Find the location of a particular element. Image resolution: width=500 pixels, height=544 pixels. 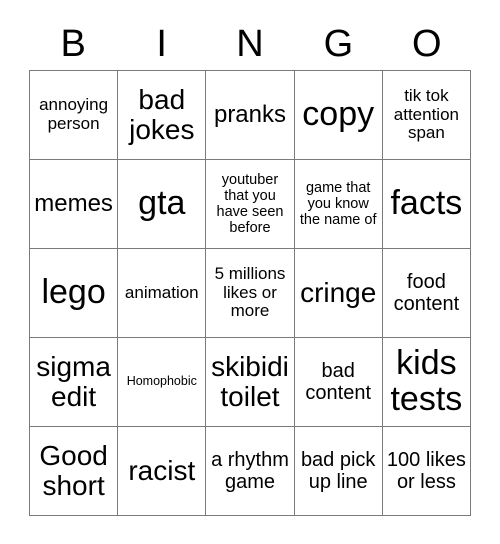

bingo-cell-label: animation is located at coordinates (161, 292).